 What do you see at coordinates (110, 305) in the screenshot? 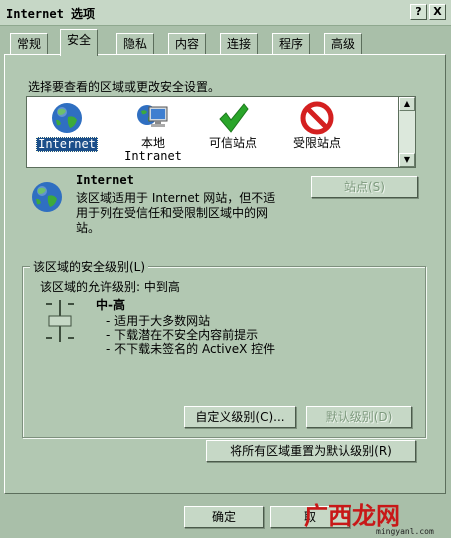
I see `security-level-name: 中-高` at bounding box center [110, 305].